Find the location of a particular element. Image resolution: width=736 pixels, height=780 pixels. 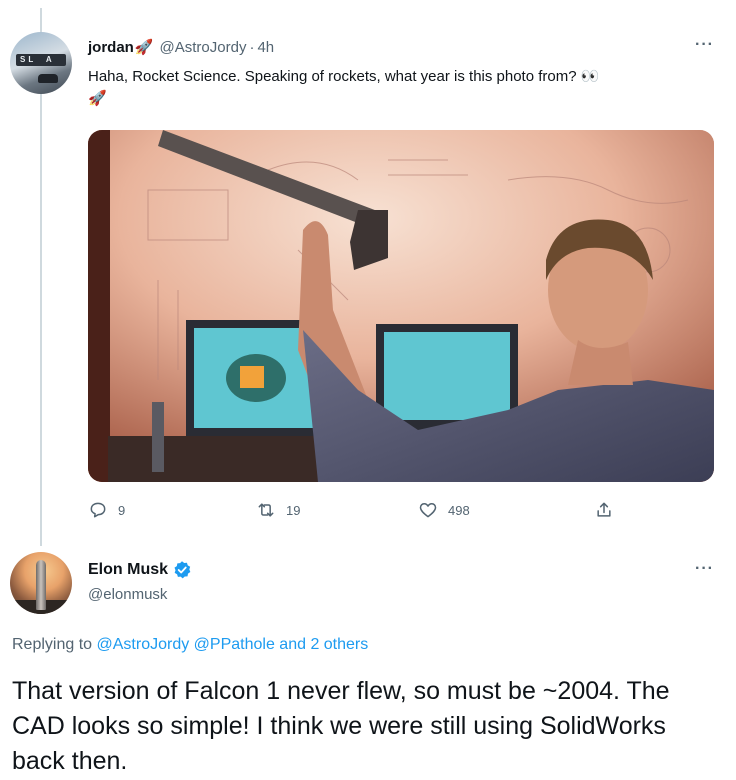

avatar-building-sign: SL A is located at coordinates (37, 59).